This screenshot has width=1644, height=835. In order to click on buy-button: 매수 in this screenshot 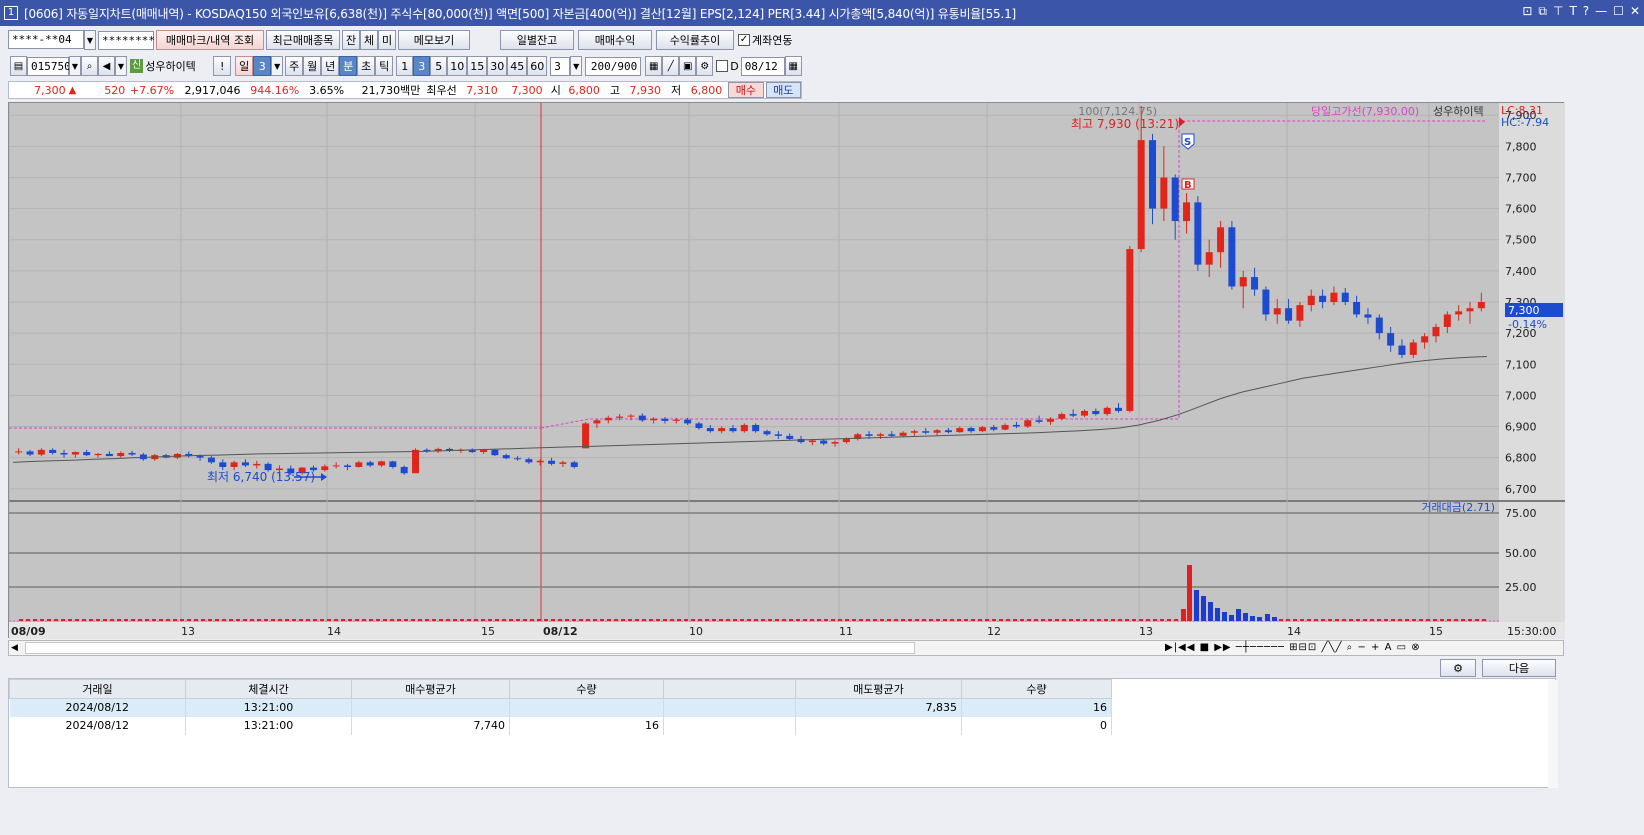, I will do `click(746, 90)`.